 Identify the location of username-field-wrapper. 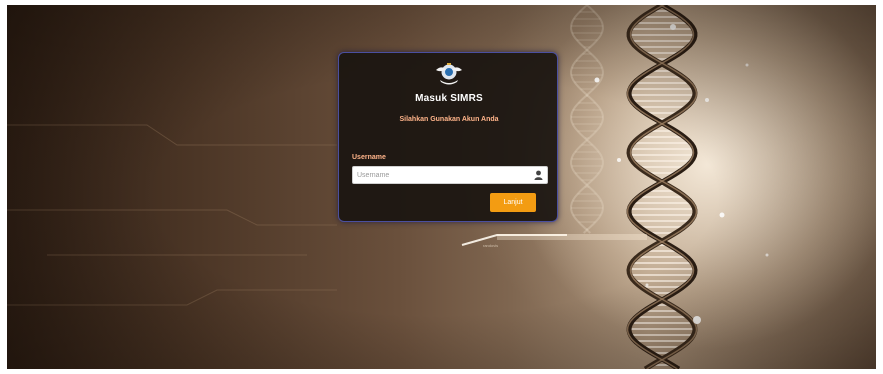
(450, 175).